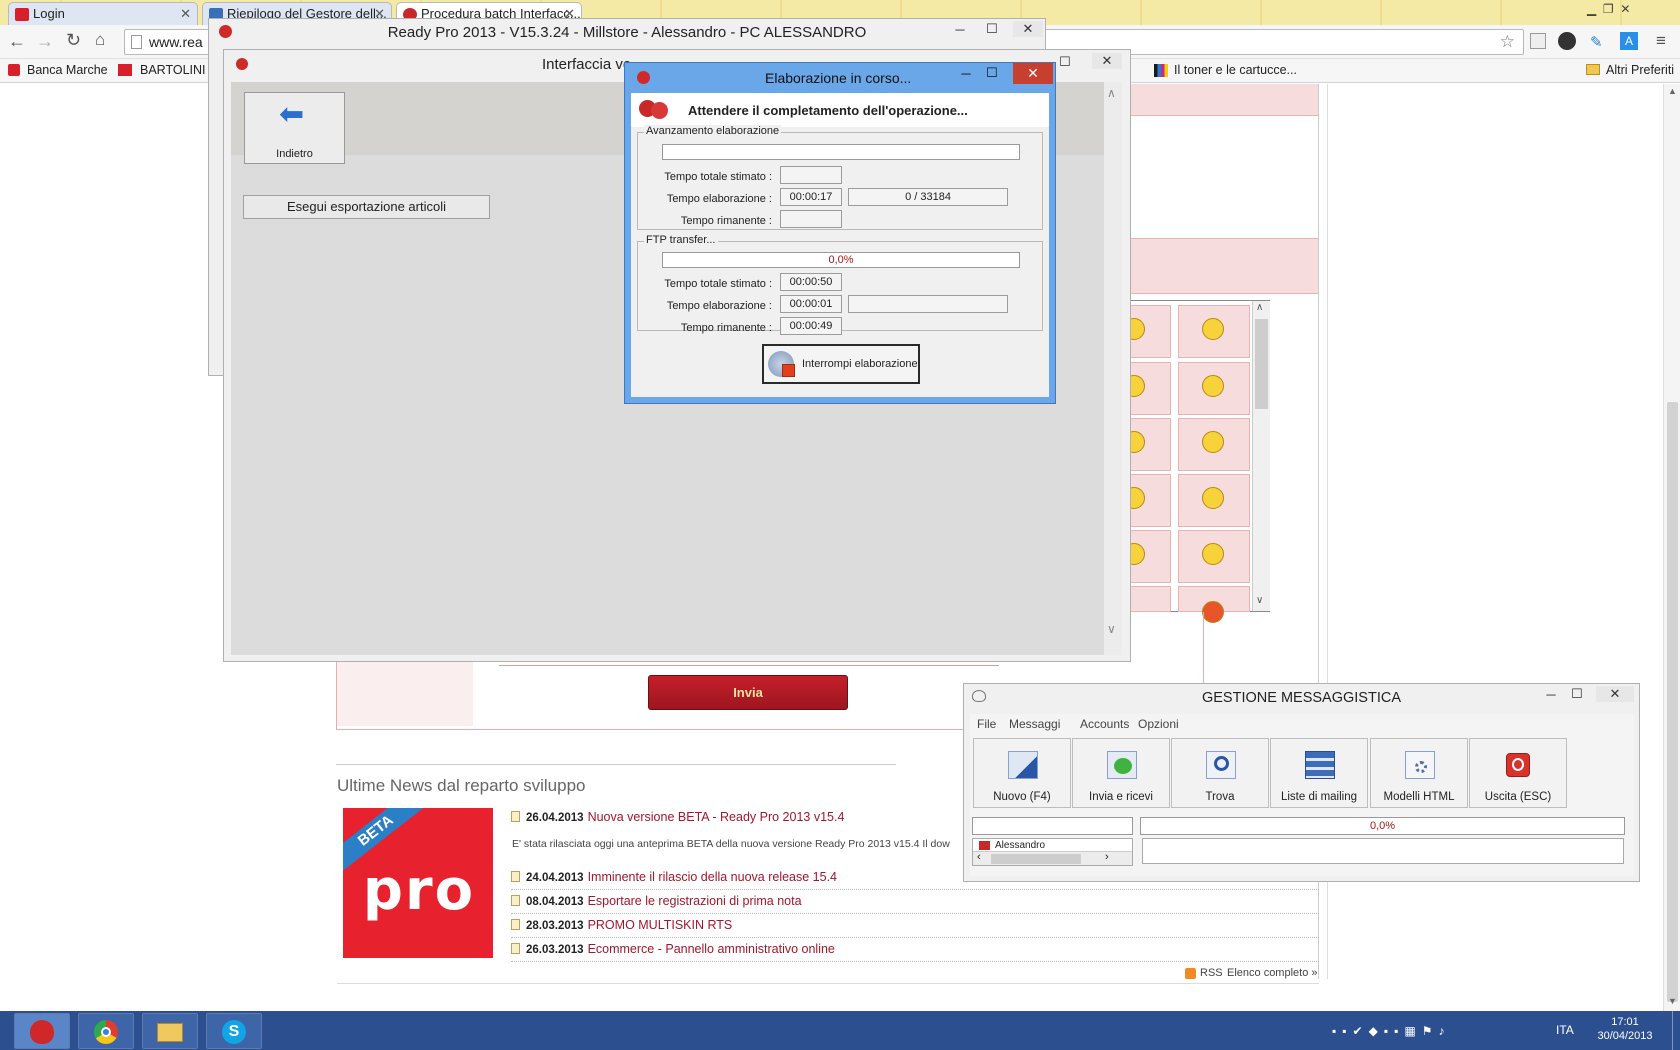 This screenshot has height=1050, width=1680. I want to click on tray-icon: ◆, so click(1376, 1031).